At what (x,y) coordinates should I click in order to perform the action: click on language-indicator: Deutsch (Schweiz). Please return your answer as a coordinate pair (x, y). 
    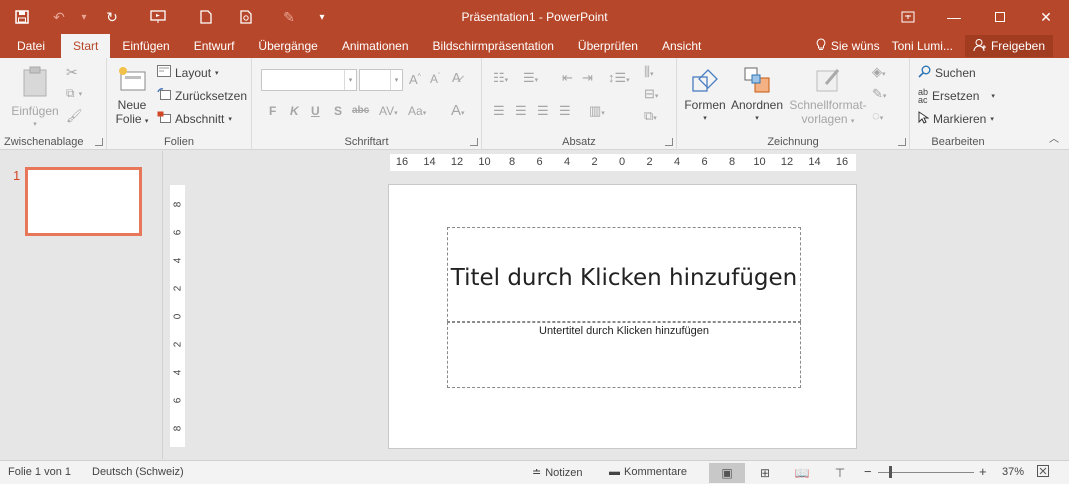
    Looking at the image, I should click on (138, 472).